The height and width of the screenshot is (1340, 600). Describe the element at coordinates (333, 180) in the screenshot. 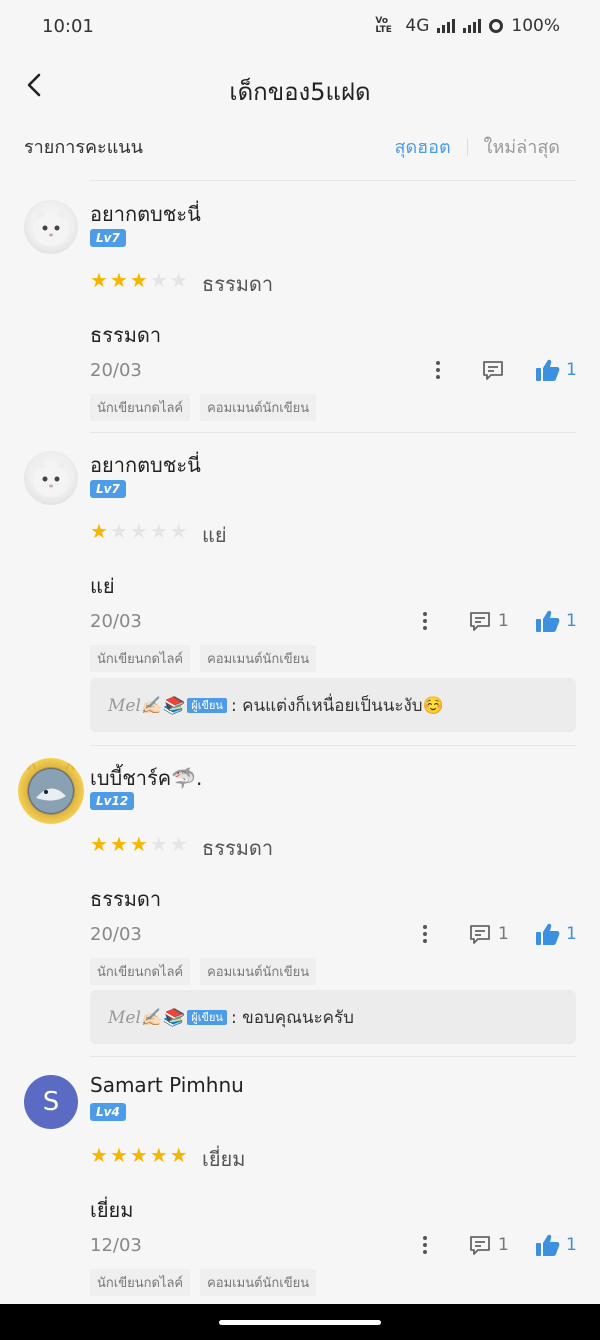

I see `divider` at that location.